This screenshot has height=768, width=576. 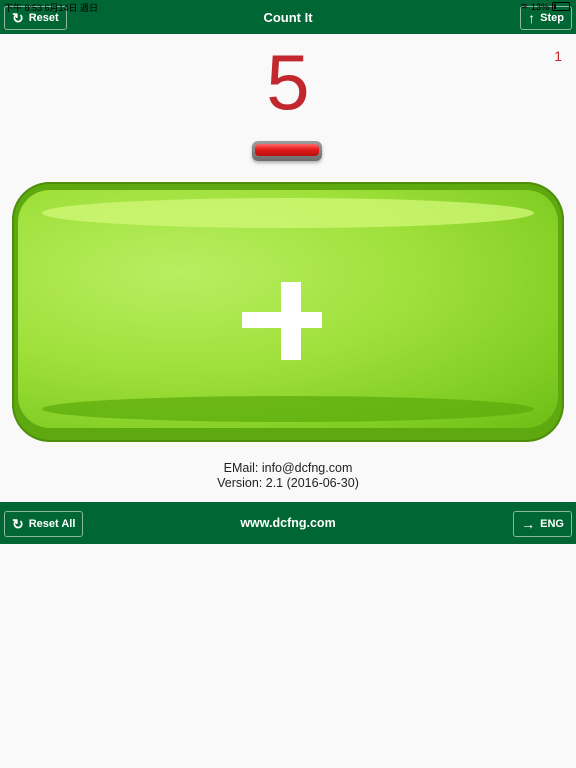 What do you see at coordinates (288, 483) in the screenshot?
I see `version-text: Version: 2.1 (2016-06-30)` at bounding box center [288, 483].